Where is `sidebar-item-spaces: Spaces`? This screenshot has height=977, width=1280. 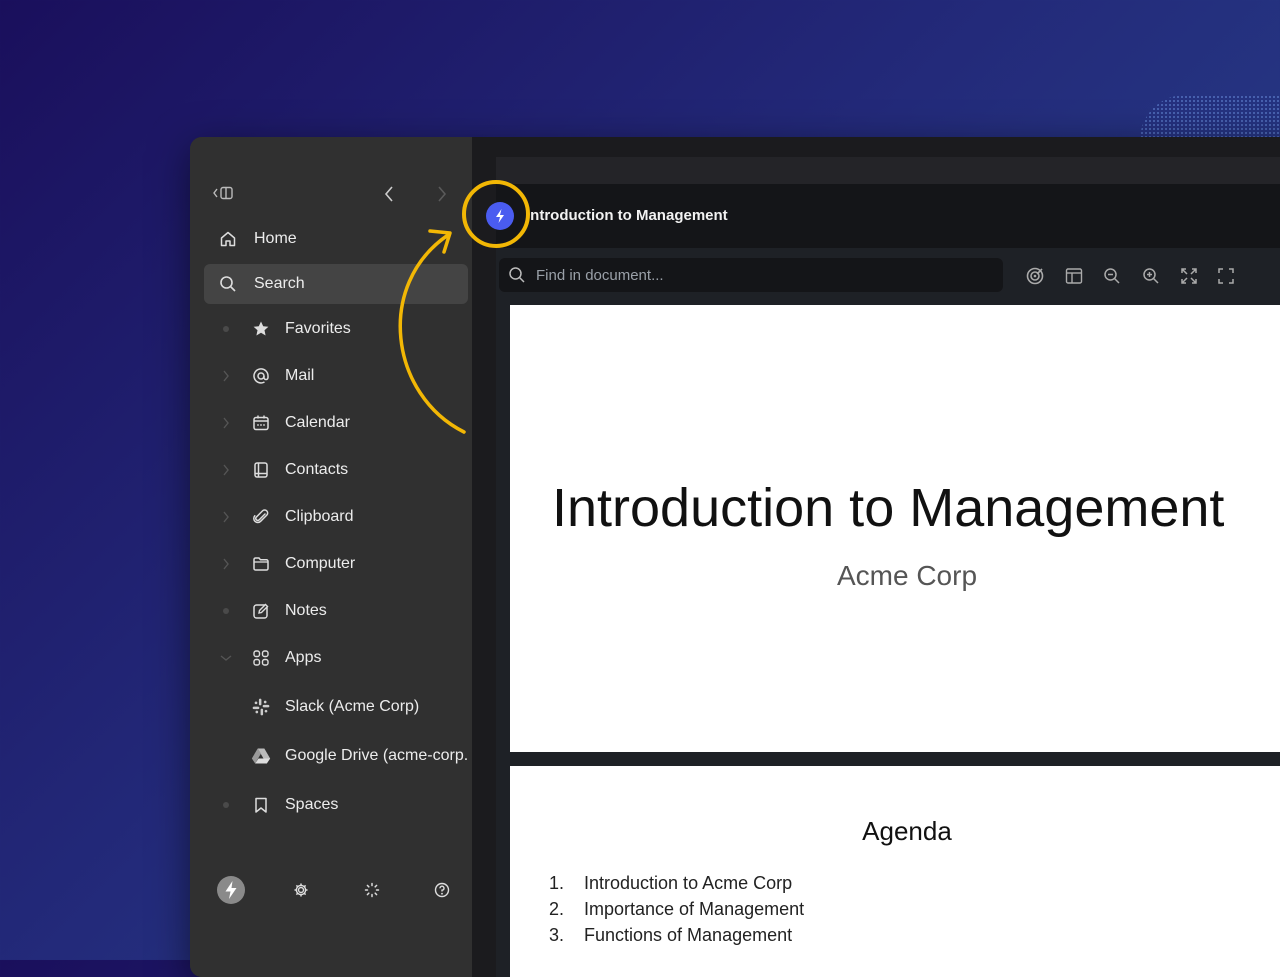 sidebar-item-spaces: Spaces is located at coordinates (339, 805).